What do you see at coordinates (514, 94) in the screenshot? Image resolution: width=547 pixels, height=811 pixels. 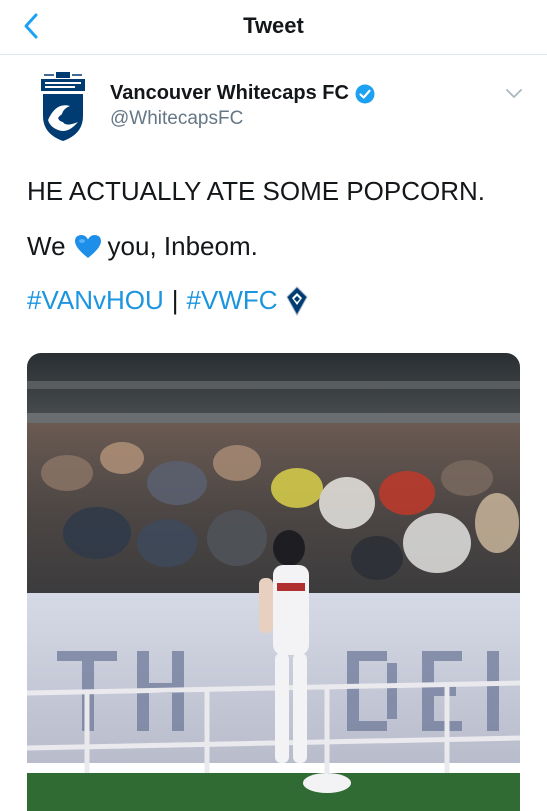 I see `chevron-down-icon` at bounding box center [514, 94].